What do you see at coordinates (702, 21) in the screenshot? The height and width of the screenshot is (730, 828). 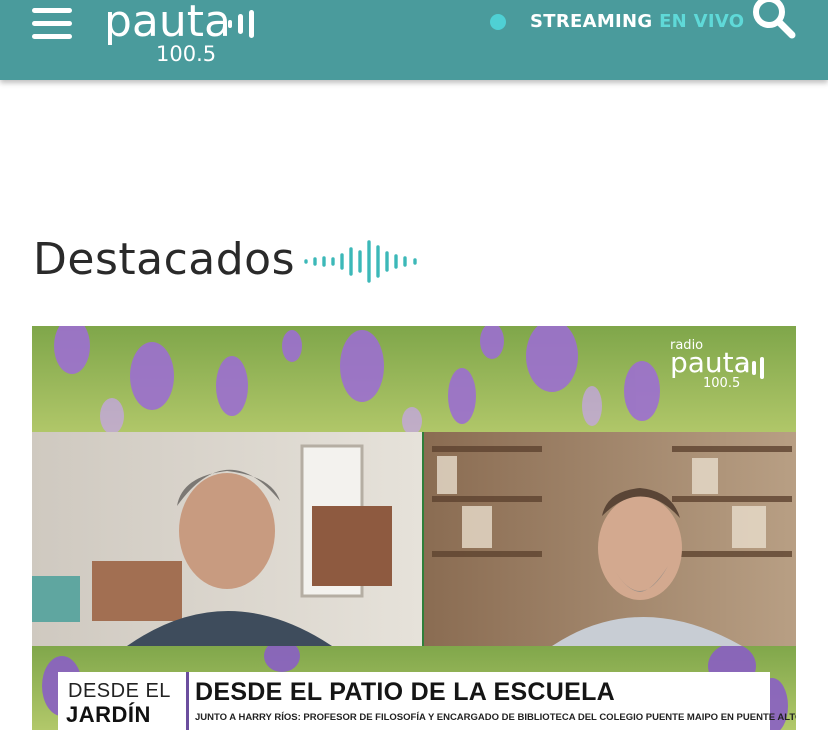 I see `live-label: EN VIVO` at bounding box center [702, 21].